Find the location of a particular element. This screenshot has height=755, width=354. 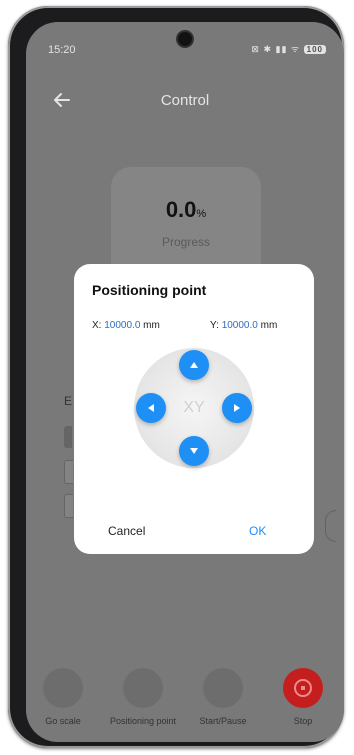

y-coordinate: Y: 10000.0 mm is located at coordinates (243, 325).